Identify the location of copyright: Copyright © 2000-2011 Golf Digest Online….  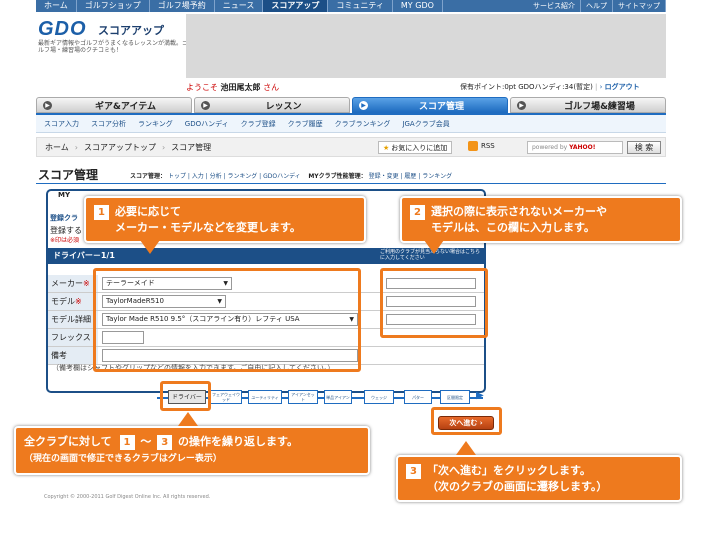
(127, 497).